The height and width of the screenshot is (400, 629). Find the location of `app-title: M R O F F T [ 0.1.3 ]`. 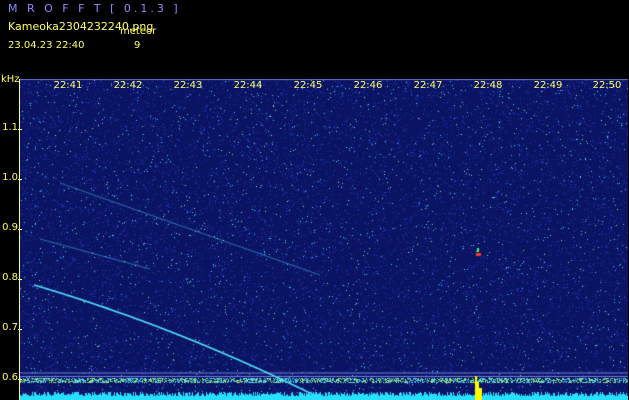

app-title: M R O F F T [ 0.1.3 ] is located at coordinates (94, 8).